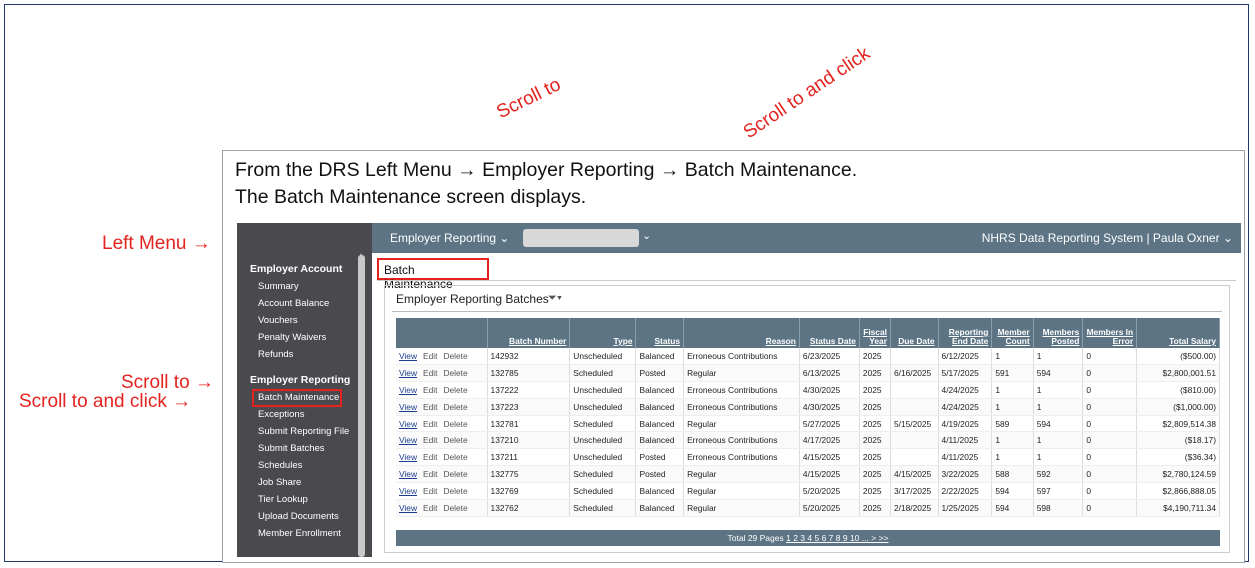 This screenshot has width=1255, height=568. Describe the element at coordinates (411, 197) in the screenshot. I see `instruction-line-2: The Batch Maintenance screen displays.` at that location.